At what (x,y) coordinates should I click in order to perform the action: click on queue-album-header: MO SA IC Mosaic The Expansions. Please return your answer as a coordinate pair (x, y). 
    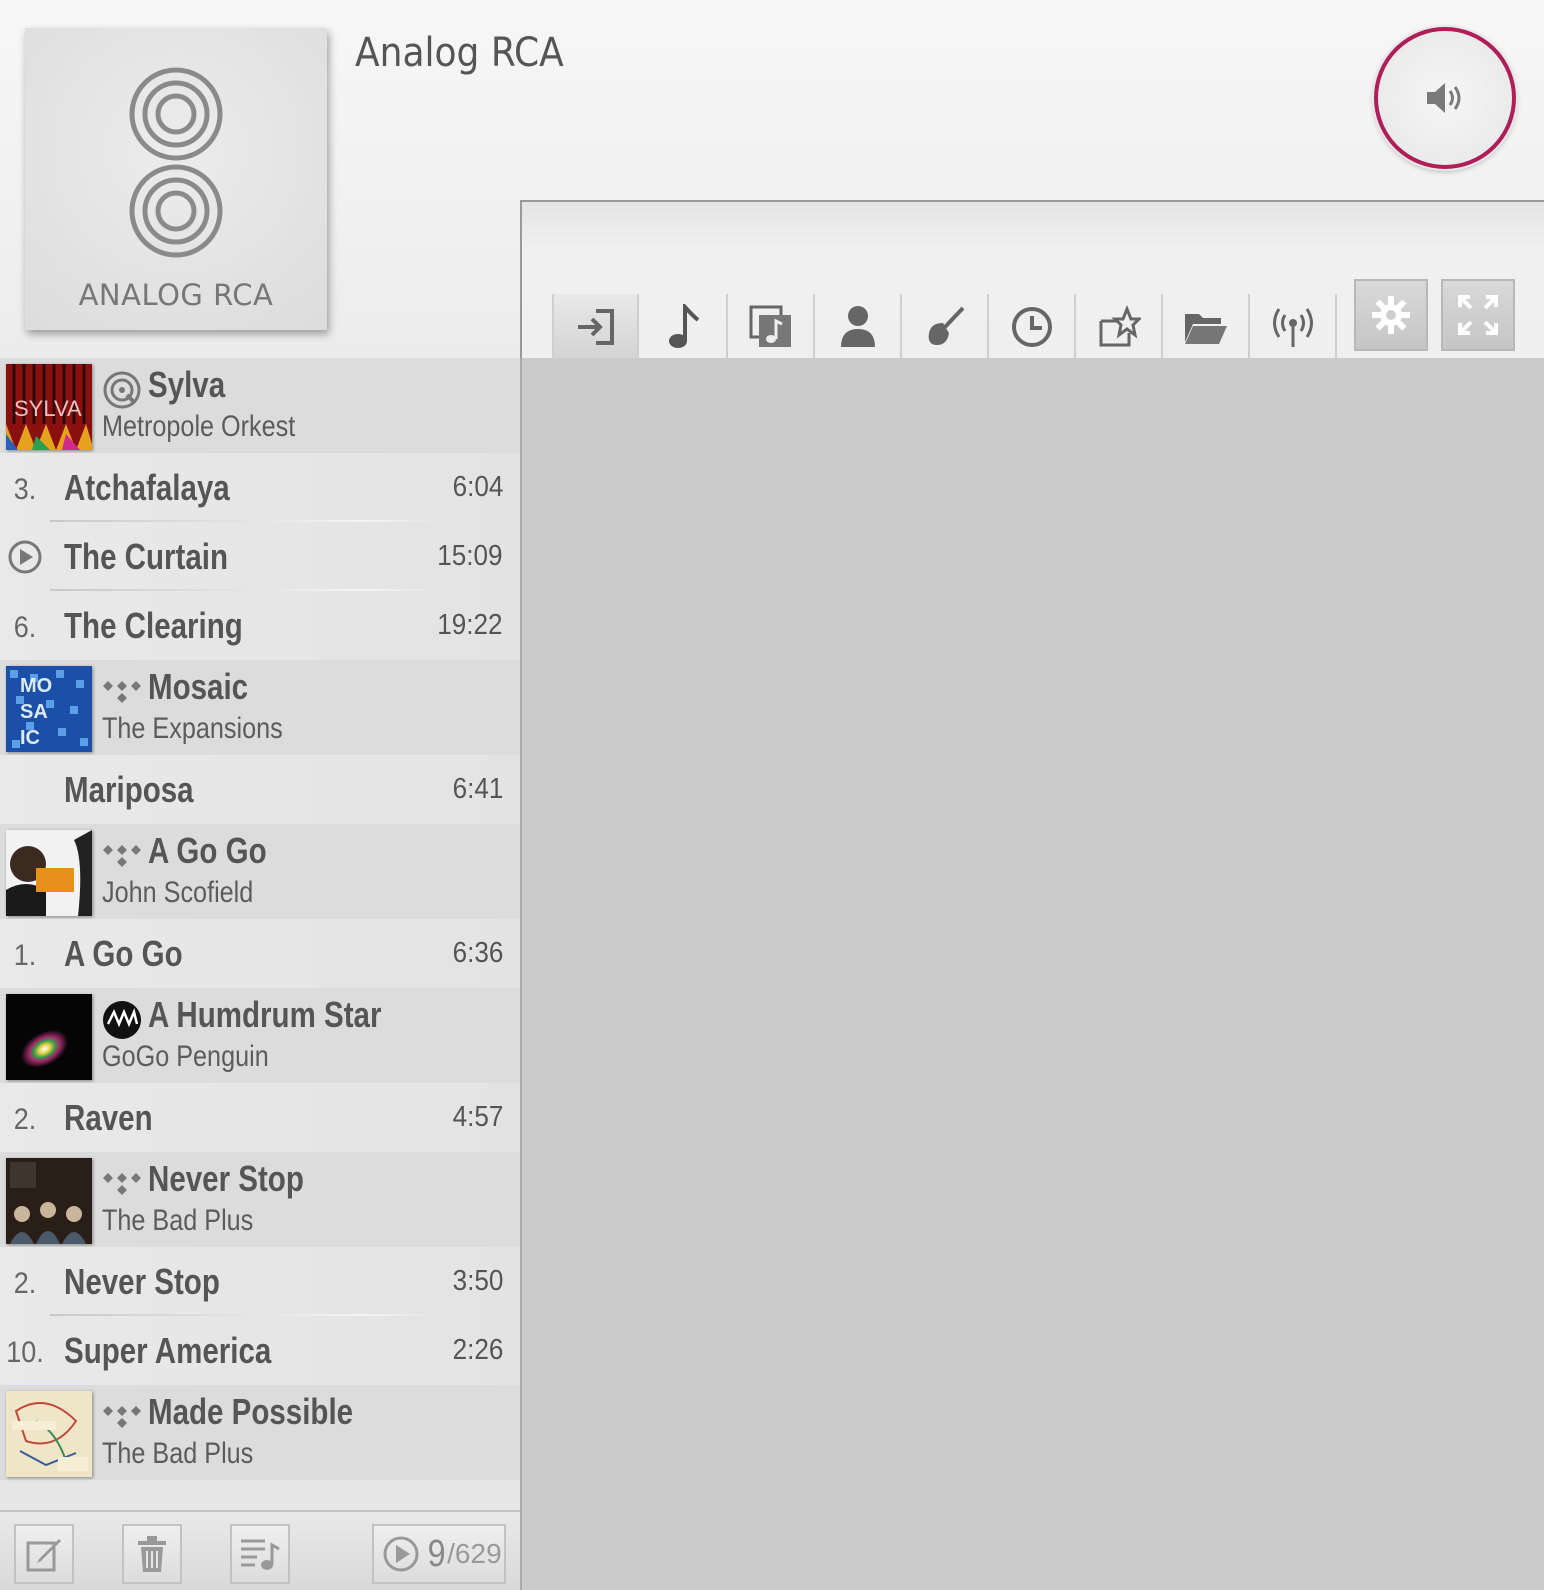
    Looking at the image, I should click on (260, 707).